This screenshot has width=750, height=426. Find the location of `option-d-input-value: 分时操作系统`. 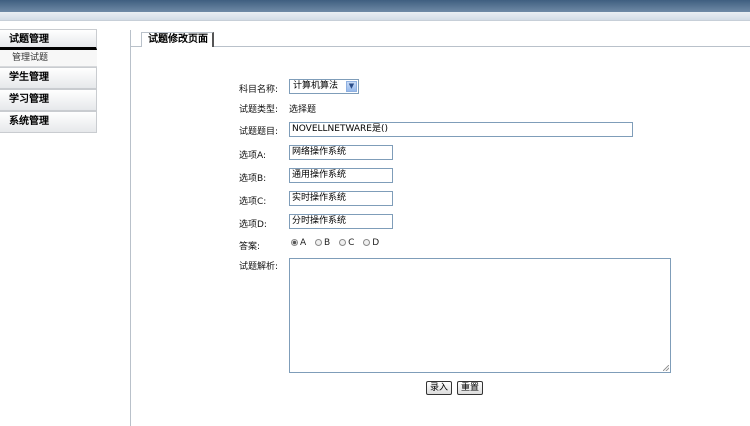

option-d-input-value: 分时操作系统 is located at coordinates (319, 221).